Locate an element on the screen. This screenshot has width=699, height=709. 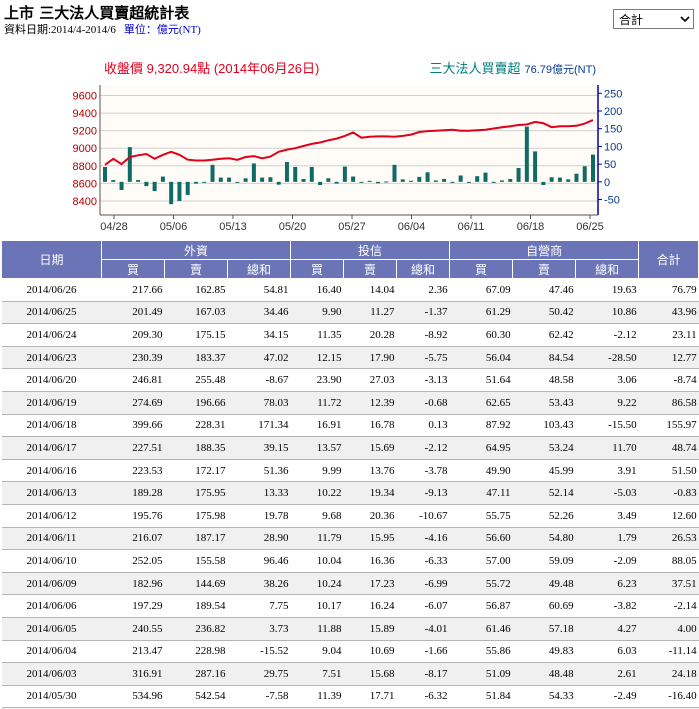
cell-trust-net: -5.75 is located at coordinates (423, 358).